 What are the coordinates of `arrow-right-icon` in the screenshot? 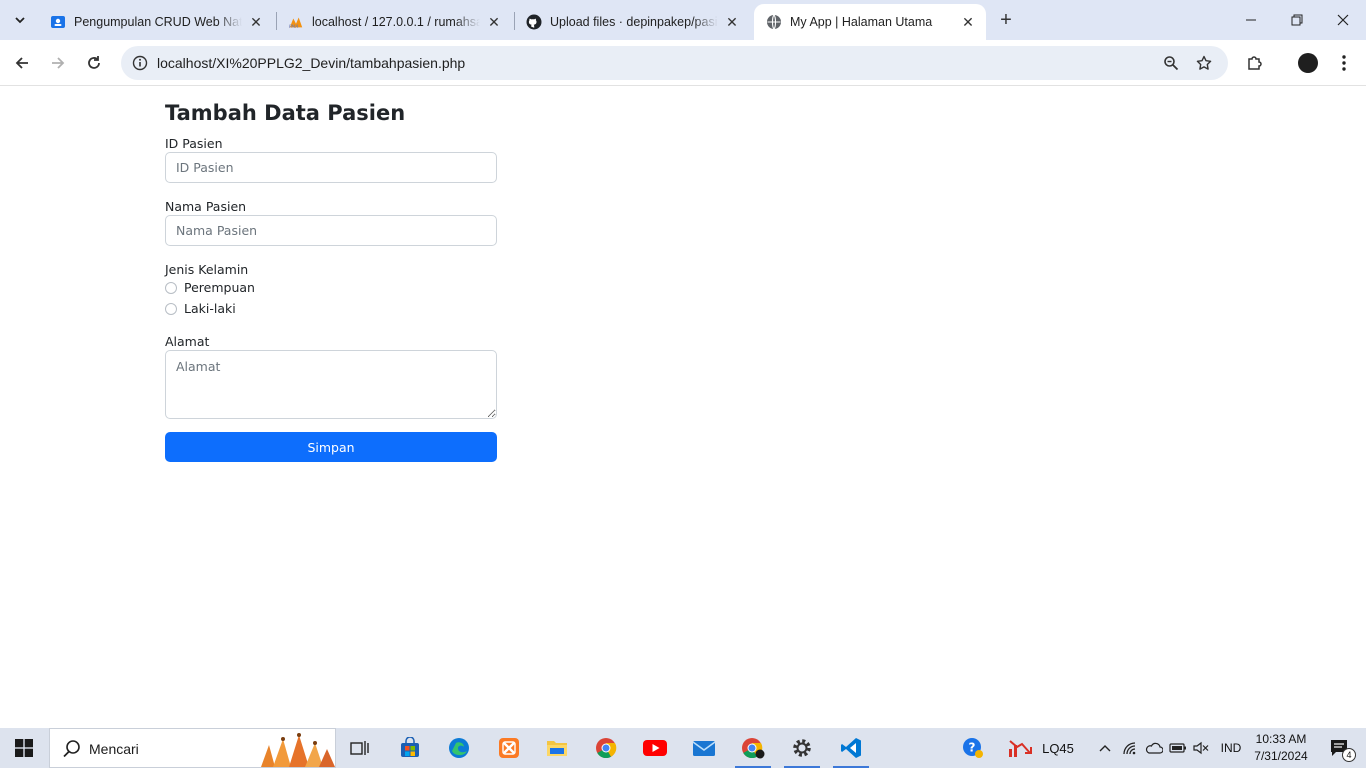 It's located at (58, 63).